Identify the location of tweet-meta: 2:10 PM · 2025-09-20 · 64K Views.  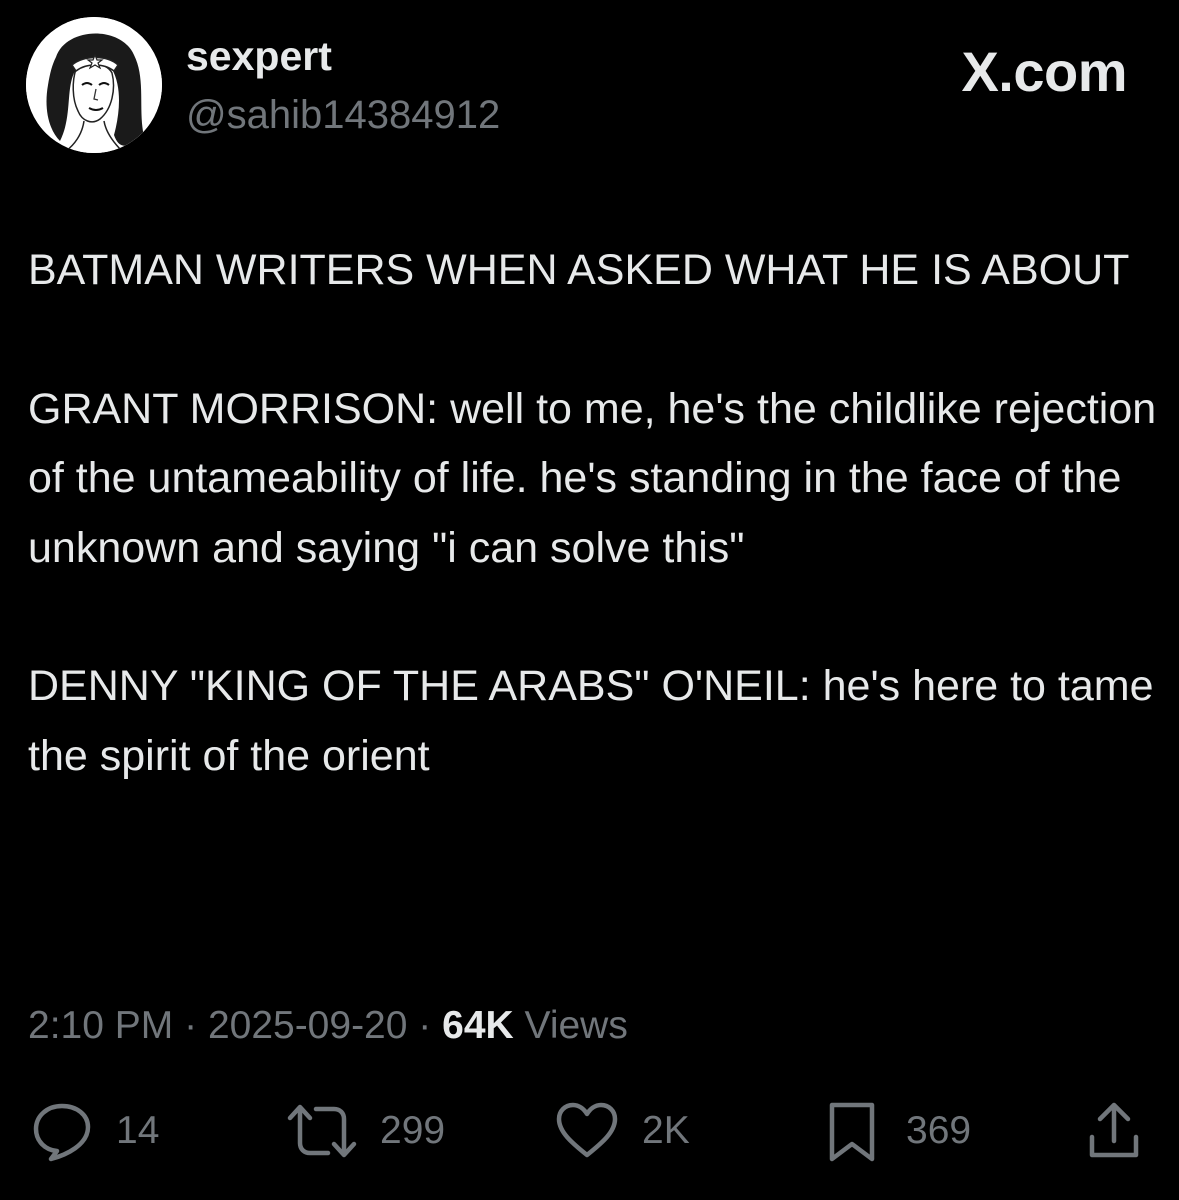
(328, 1025).